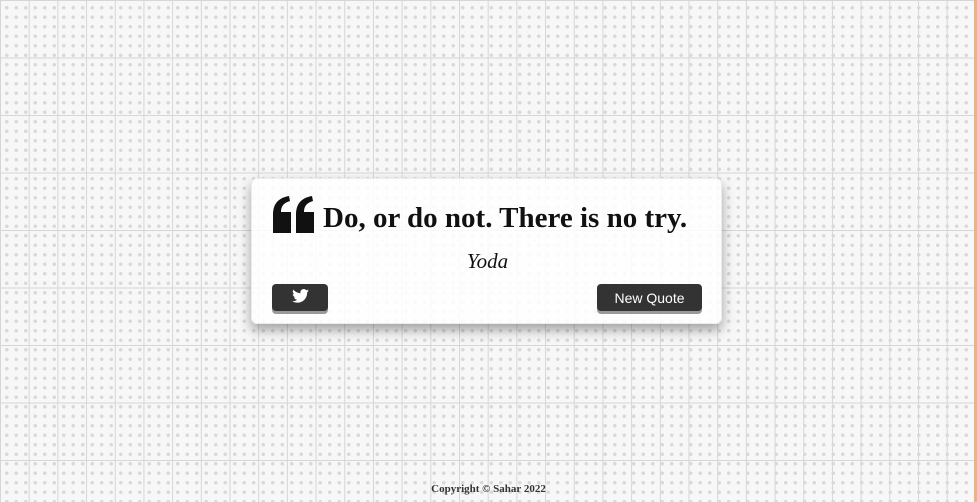 This screenshot has width=977, height=502. What do you see at coordinates (505, 217) in the screenshot?
I see `quote-text: Do, or do not. There is no try.` at bounding box center [505, 217].